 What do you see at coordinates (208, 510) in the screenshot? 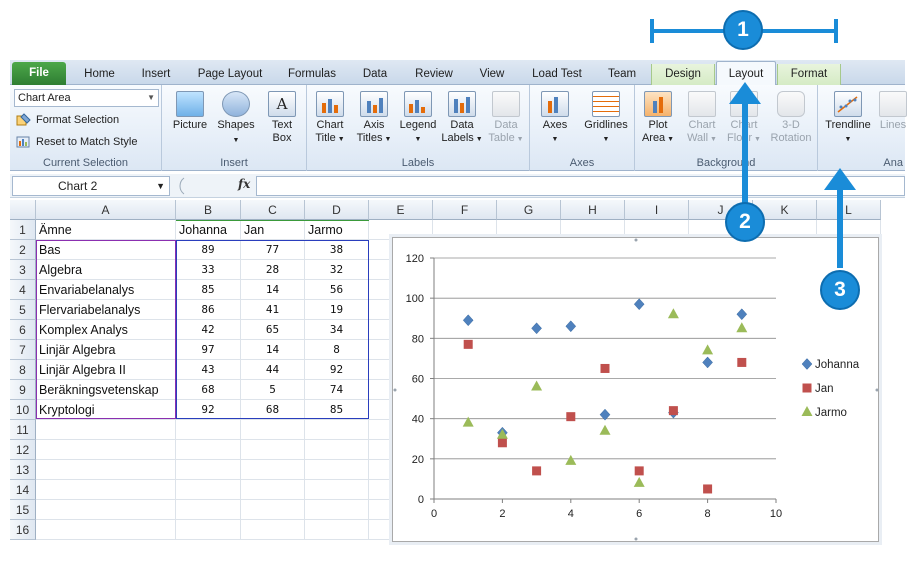
I see `cell-b15` at bounding box center [208, 510].